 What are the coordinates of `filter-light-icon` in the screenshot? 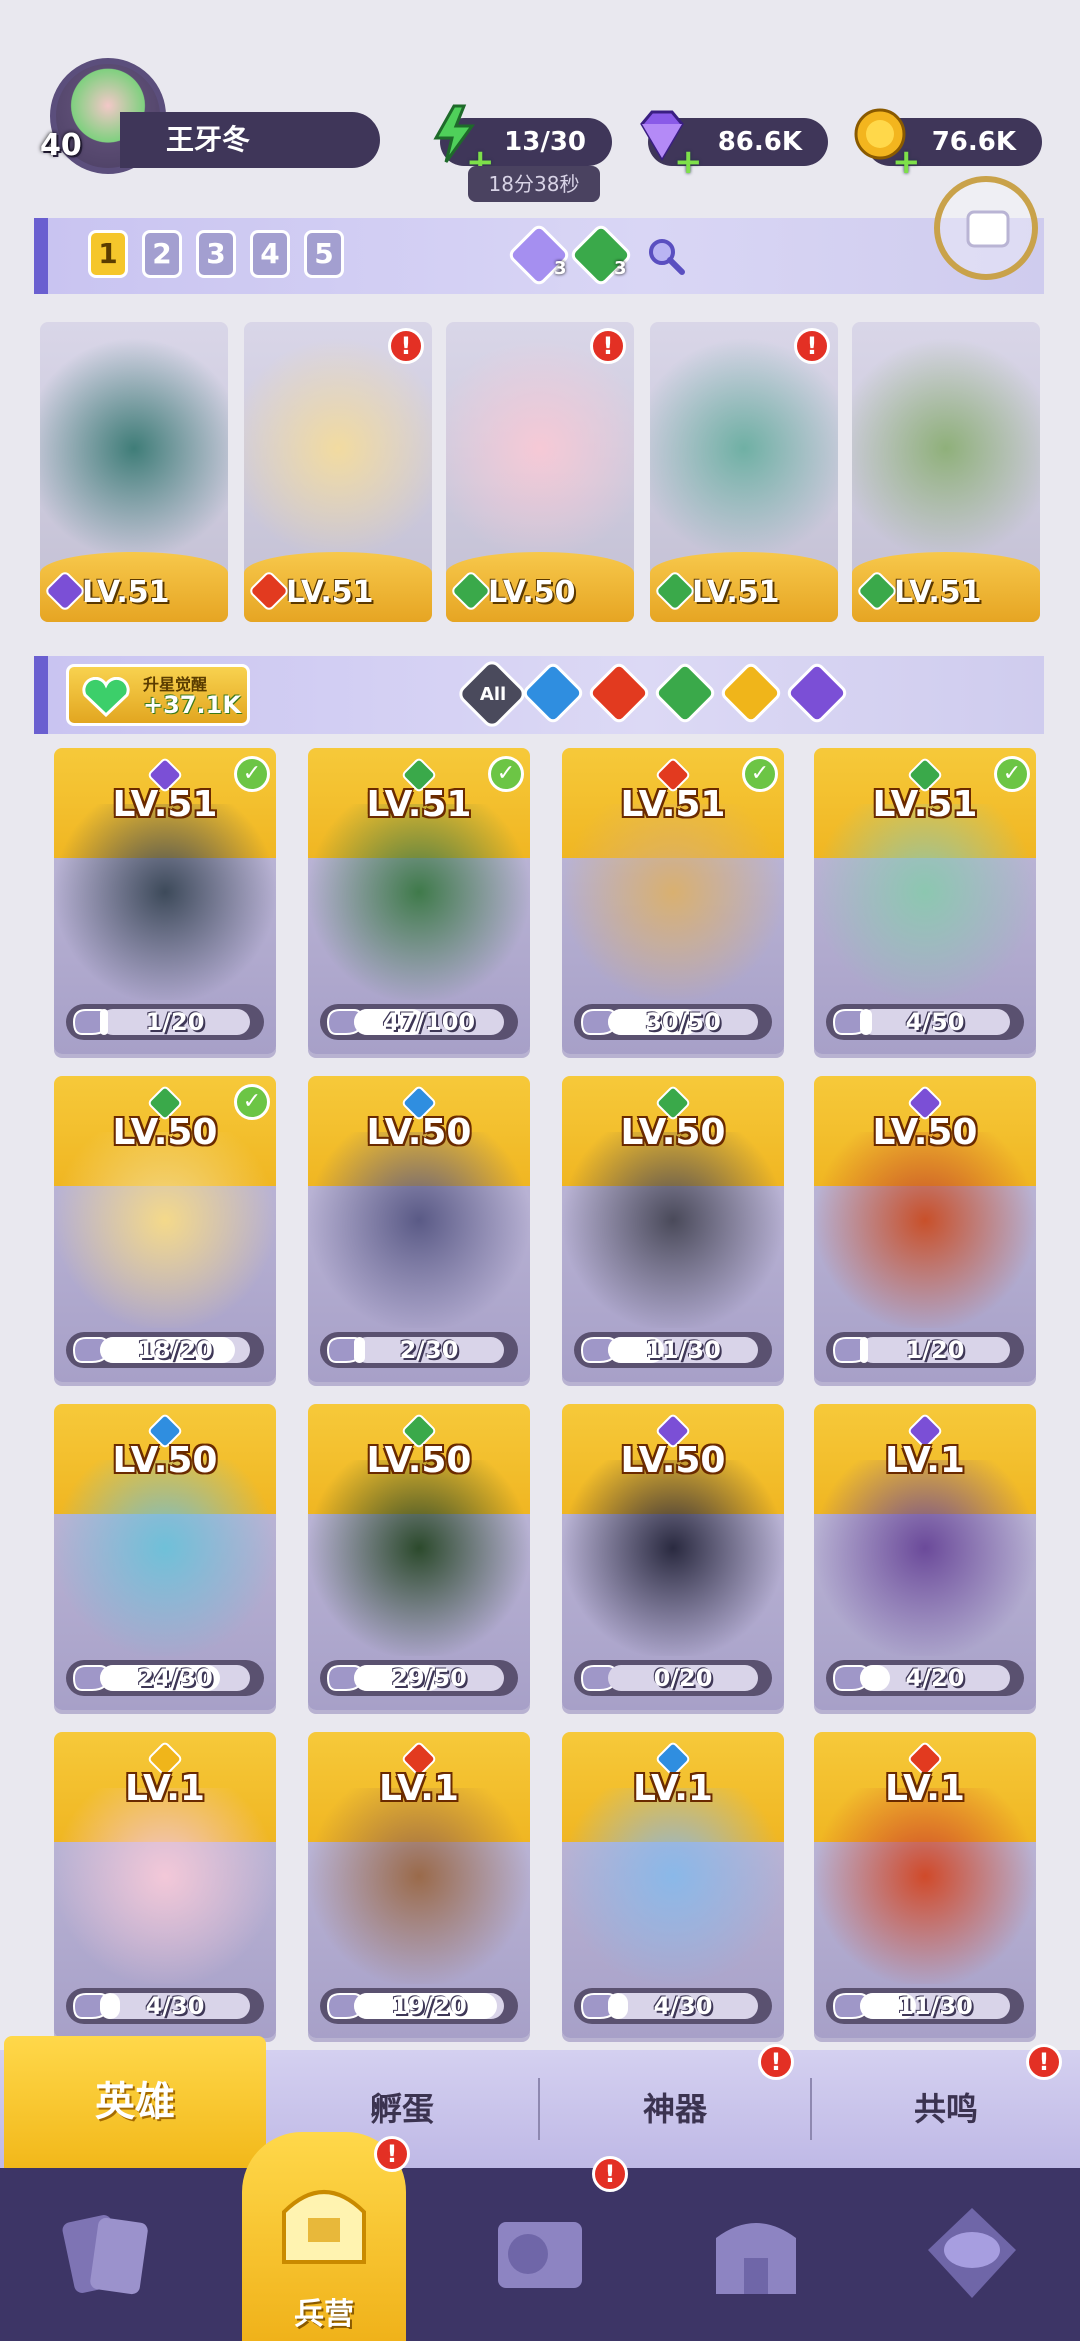 It's located at (751, 693).